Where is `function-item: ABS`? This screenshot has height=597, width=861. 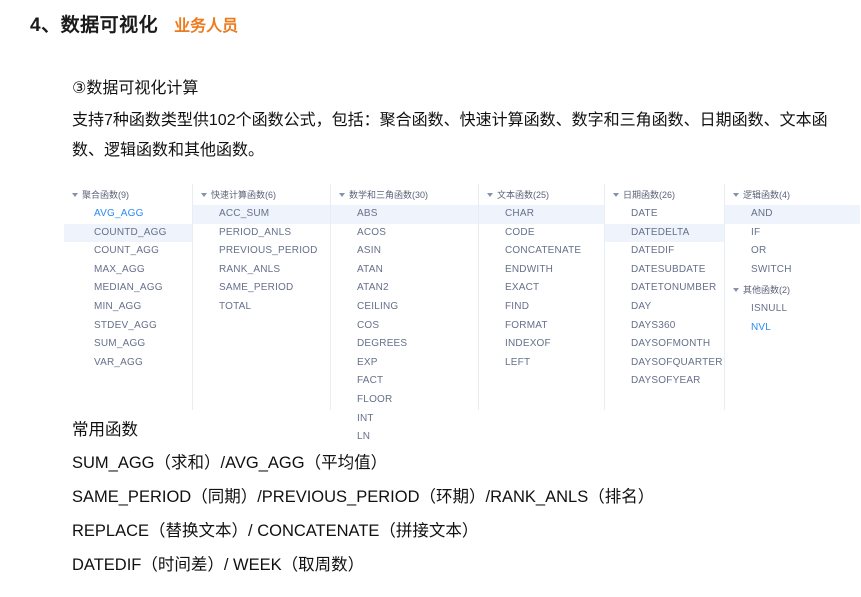
function-item: ABS is located at coordinates (404, 214).